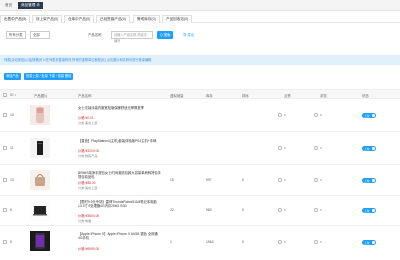 The width and height of the screenshot is (400, 260). I want to click on row-id: 11, so click(12, 148).